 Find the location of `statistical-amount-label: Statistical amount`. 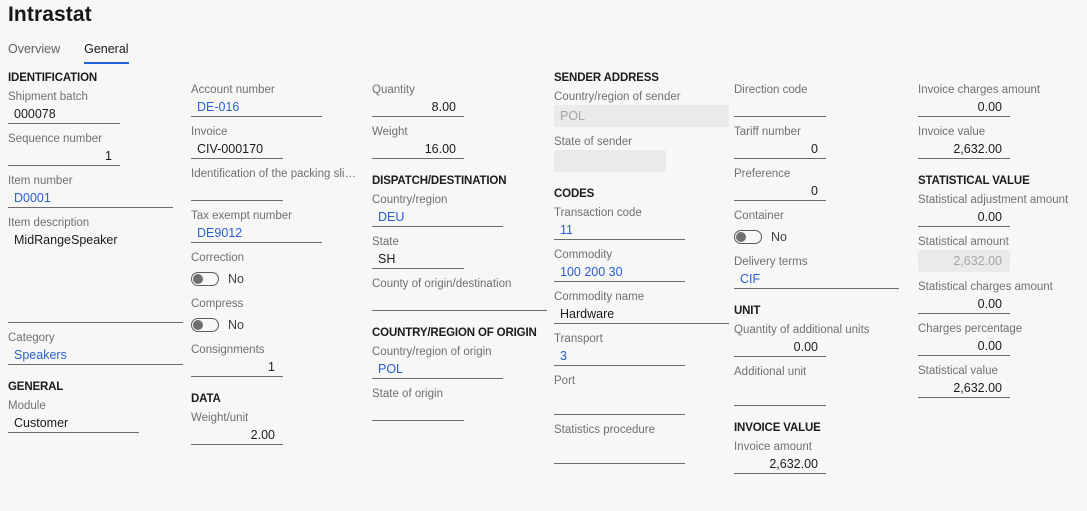

statistical-amount-label: Statistical amount is located at coordinates (963, 242).